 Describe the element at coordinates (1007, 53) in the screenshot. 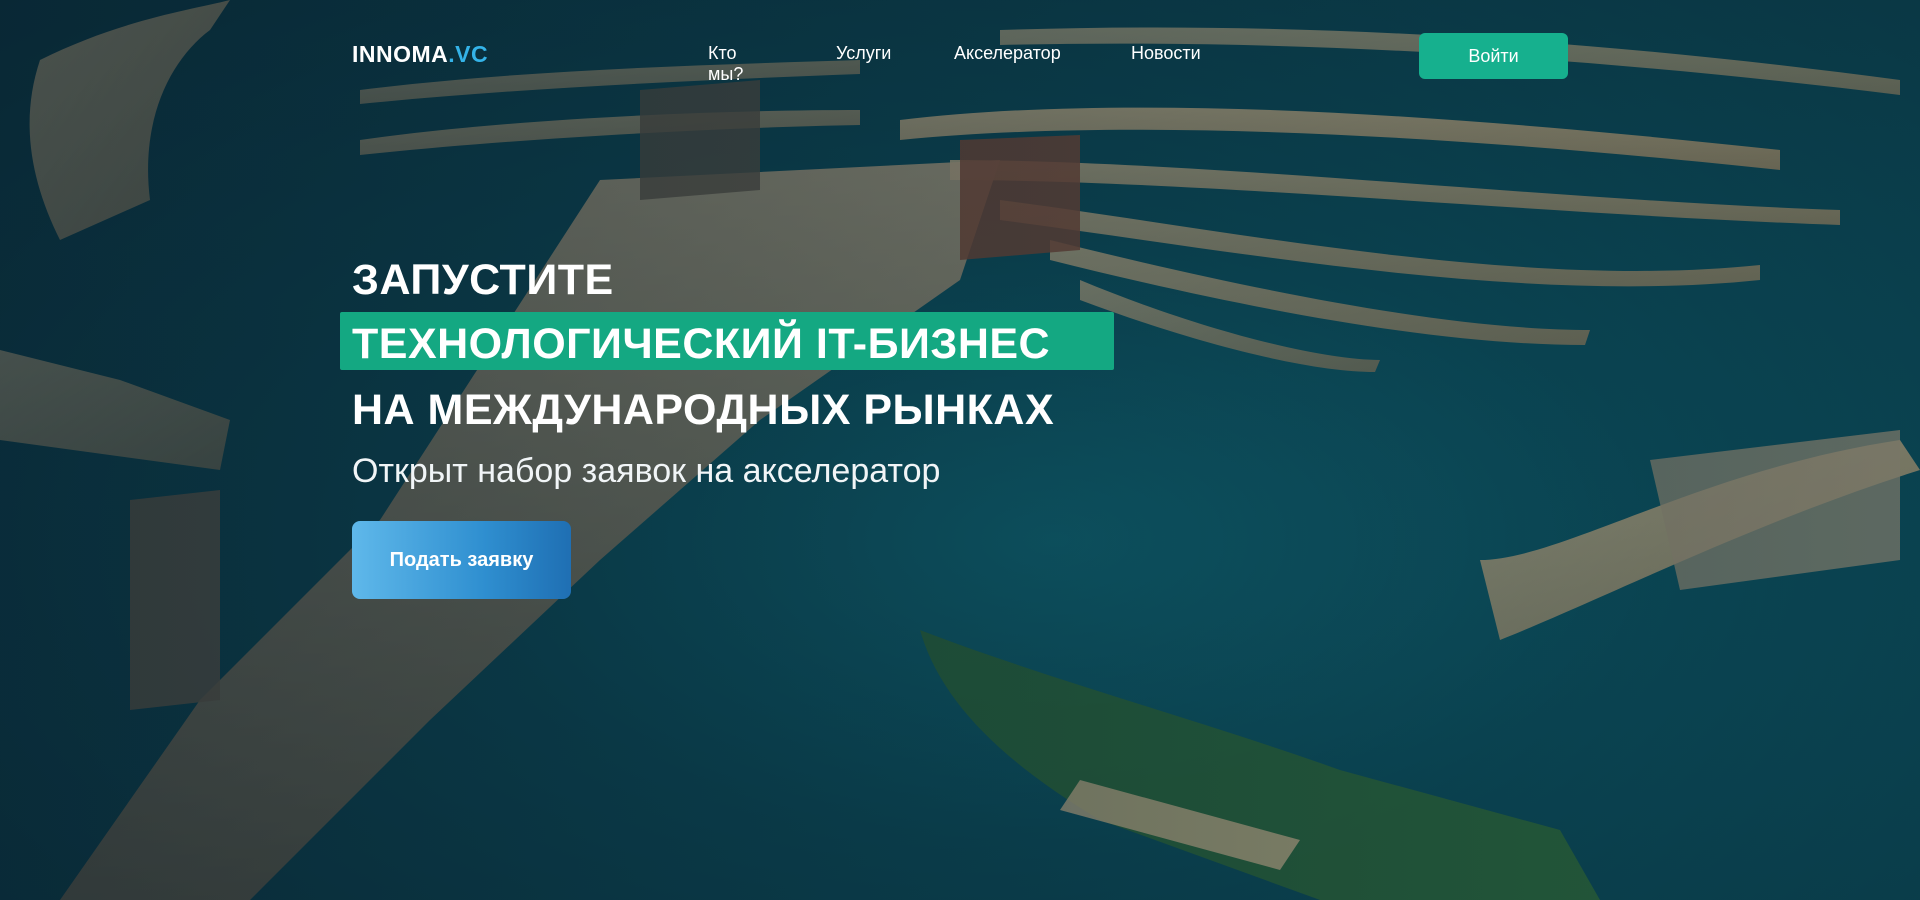

I see `nav-item-accelerator: Акселератор` at that location.